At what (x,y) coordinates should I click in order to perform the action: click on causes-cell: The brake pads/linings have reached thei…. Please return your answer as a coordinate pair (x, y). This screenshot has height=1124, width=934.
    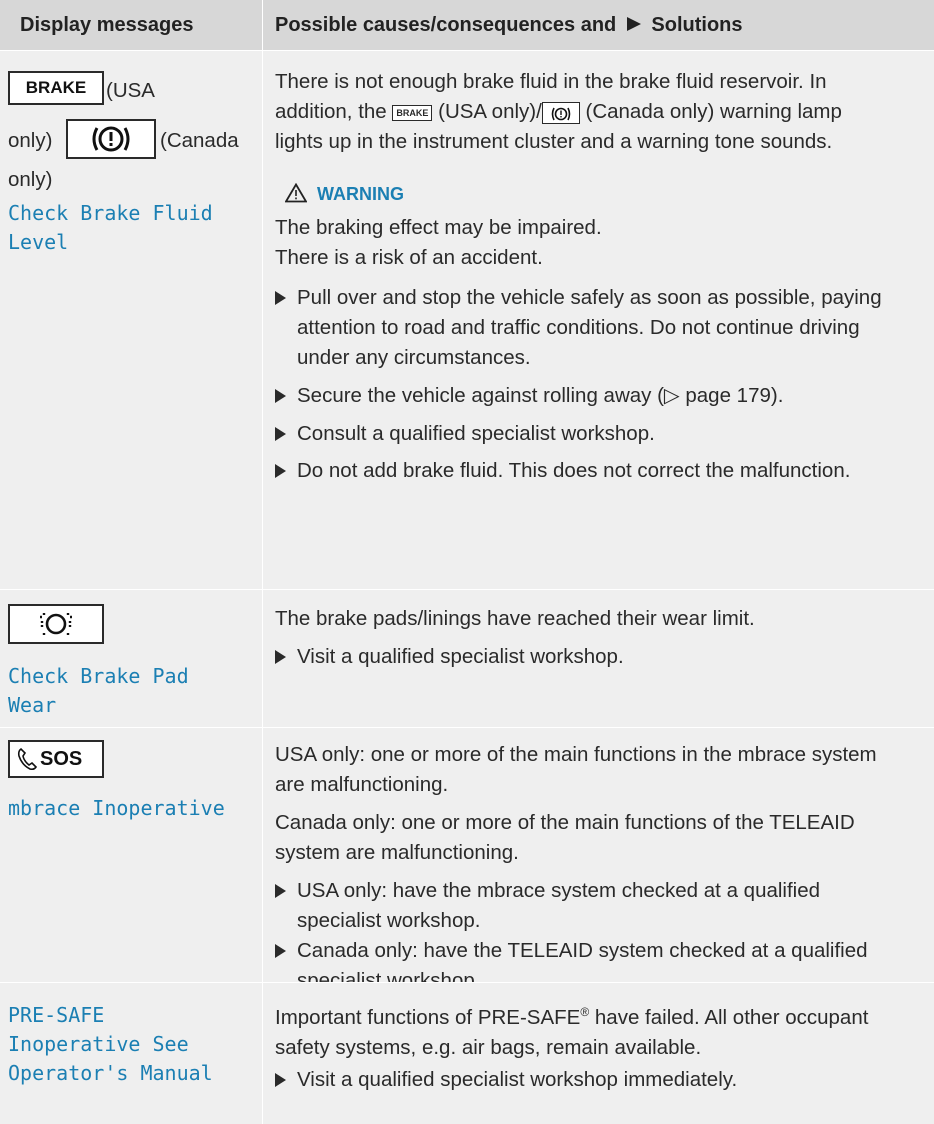
    Looking at the image, I should click on (598, 658).